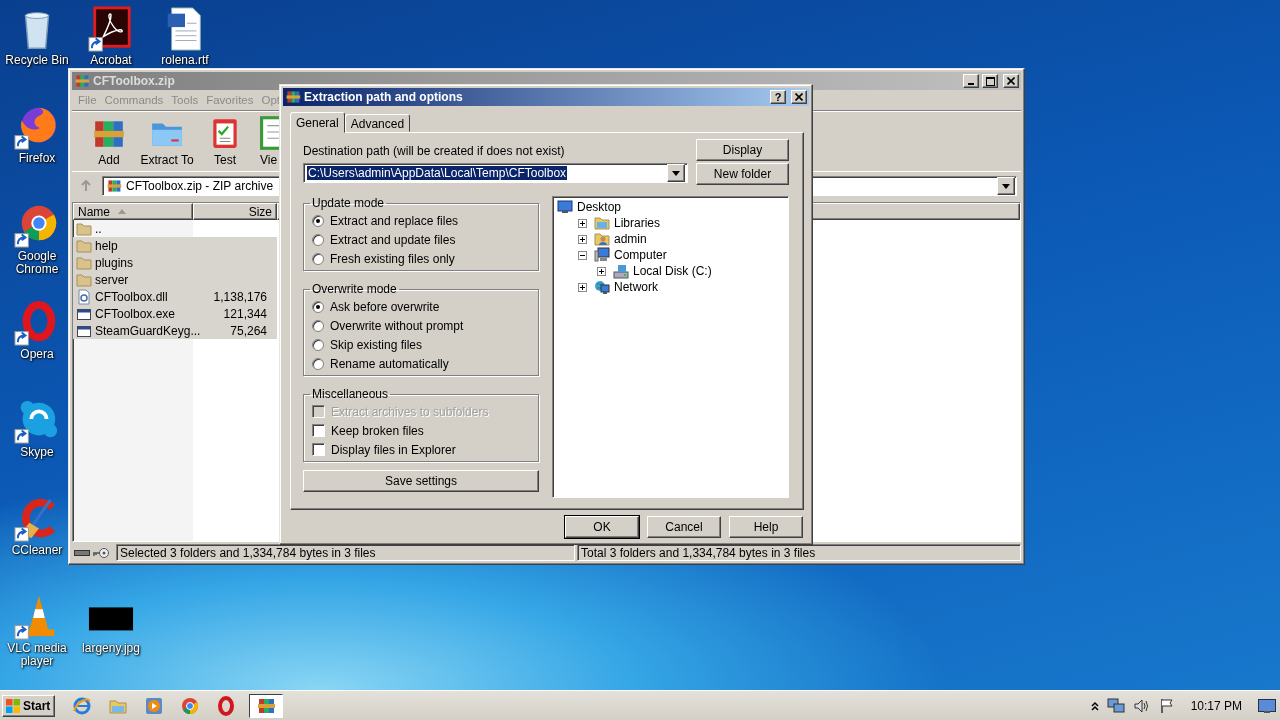  I want to click on globe-icon, so click(82, 705).